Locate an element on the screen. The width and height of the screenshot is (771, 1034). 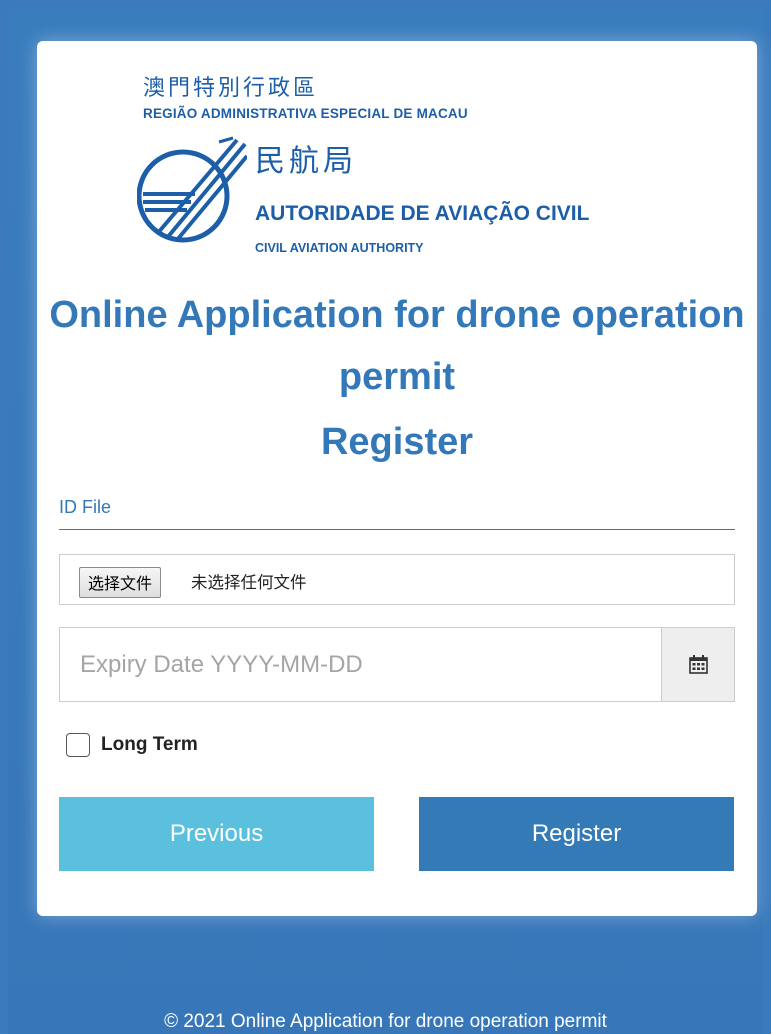
long-term-label: Long Term is located at coordinates (149, 744).